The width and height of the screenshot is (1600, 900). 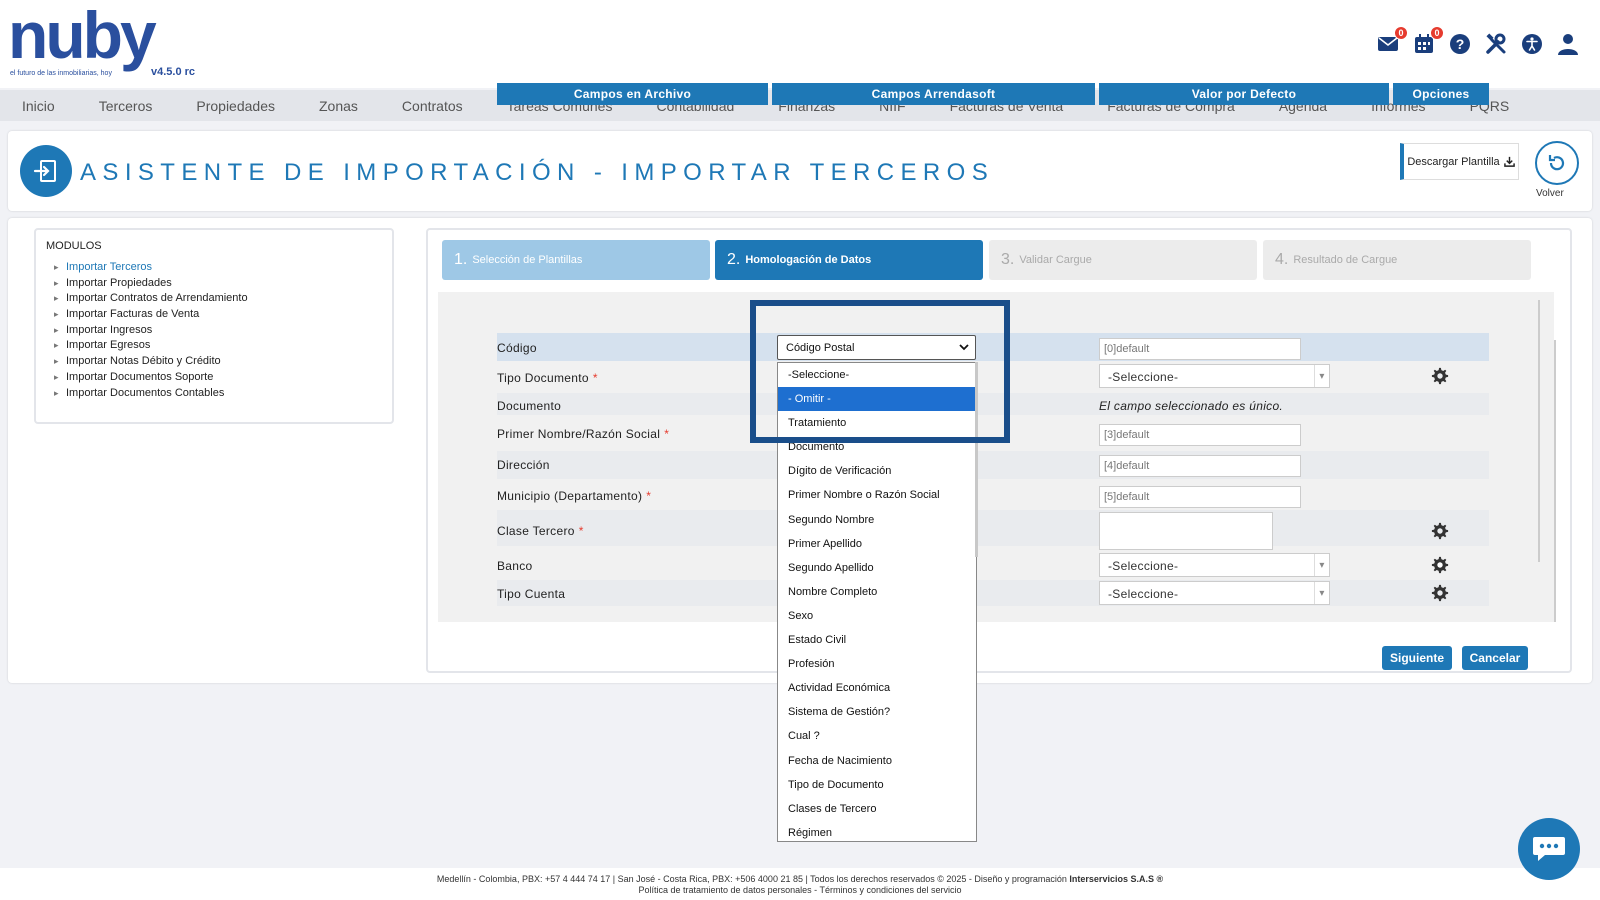 What do you see at coordinates (1555, 481) in the screenshot?
I see `panel-scrollbar` at bounding box center [1555, 481].